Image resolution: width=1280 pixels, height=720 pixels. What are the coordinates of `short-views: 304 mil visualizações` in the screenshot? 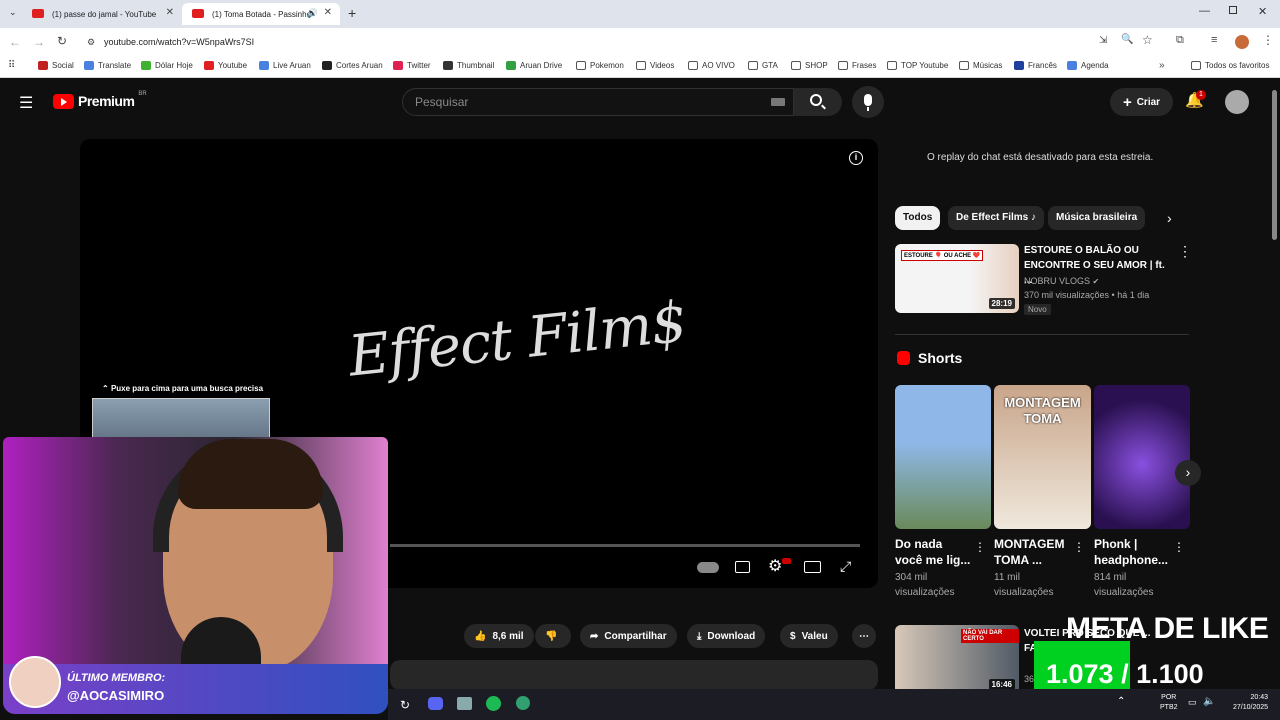 It's located at (925, 585).